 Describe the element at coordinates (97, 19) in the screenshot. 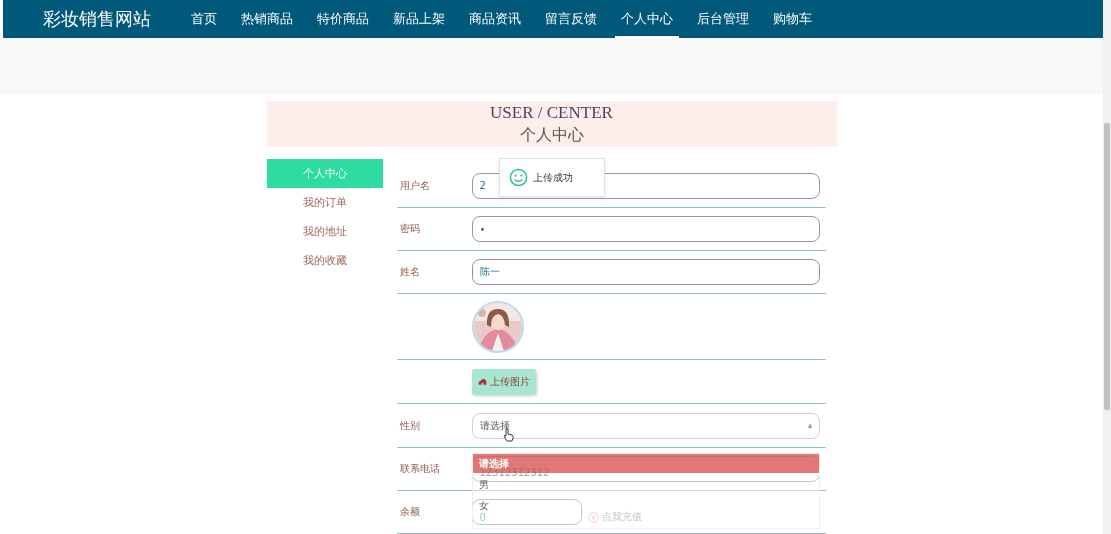

I see `site-title: 彩妆销售网站` at that location.